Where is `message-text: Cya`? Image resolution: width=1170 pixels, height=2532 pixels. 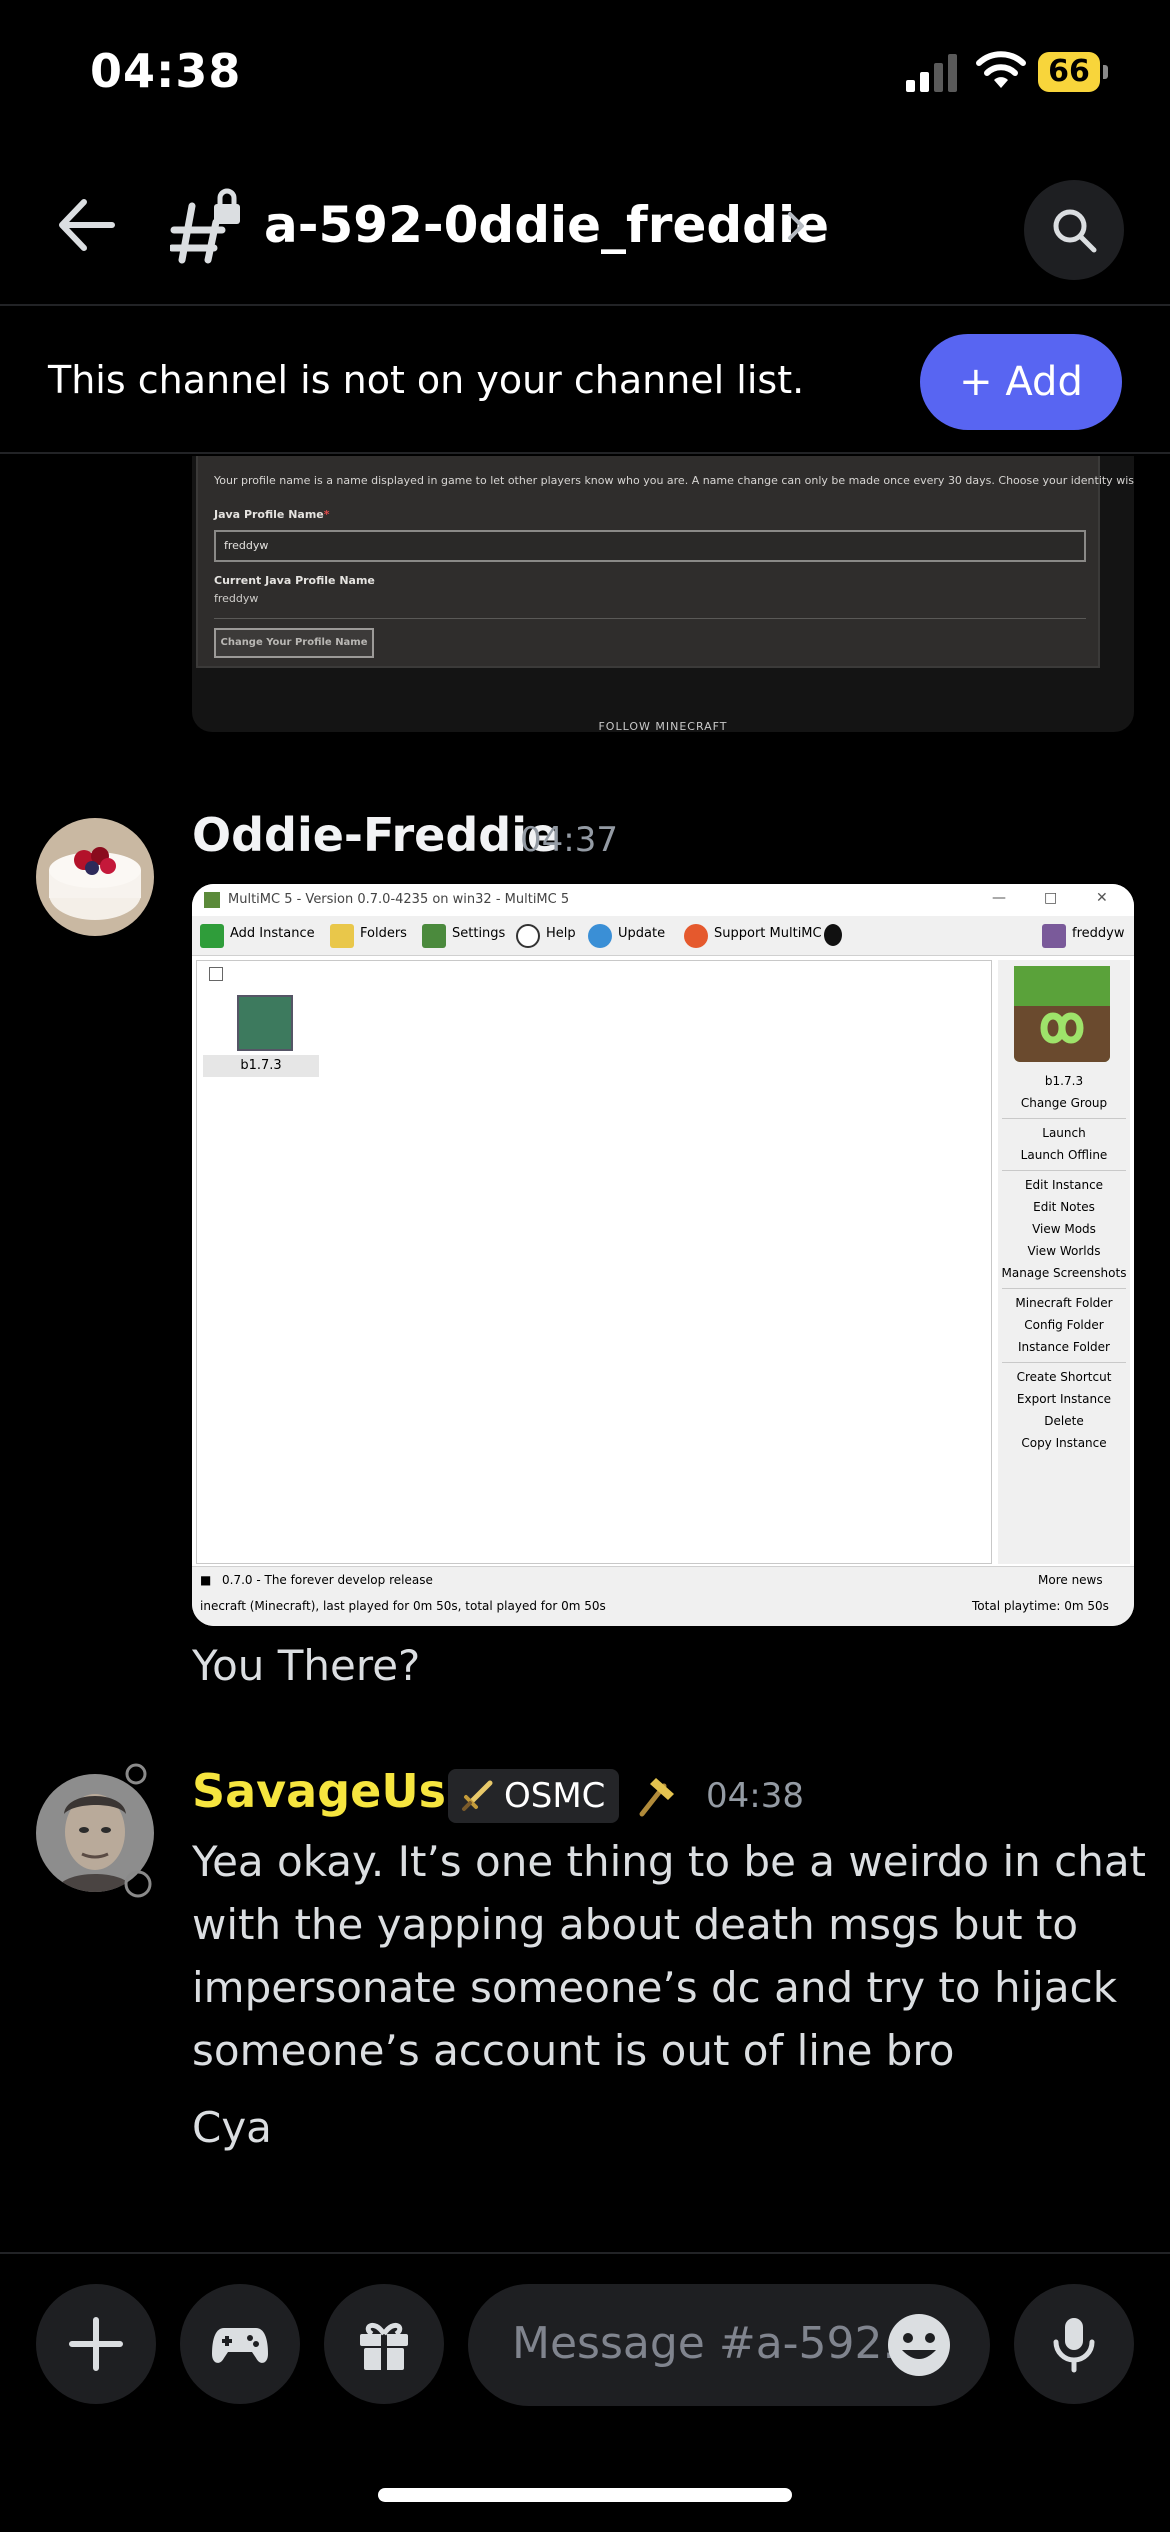
message-text: Cya is located at coordinates (232, 2127).